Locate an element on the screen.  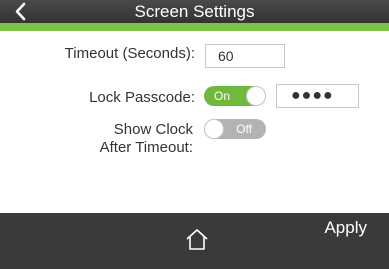
show-clock-label: Show Clock After Timeout: is located at coordinates (111, 139).